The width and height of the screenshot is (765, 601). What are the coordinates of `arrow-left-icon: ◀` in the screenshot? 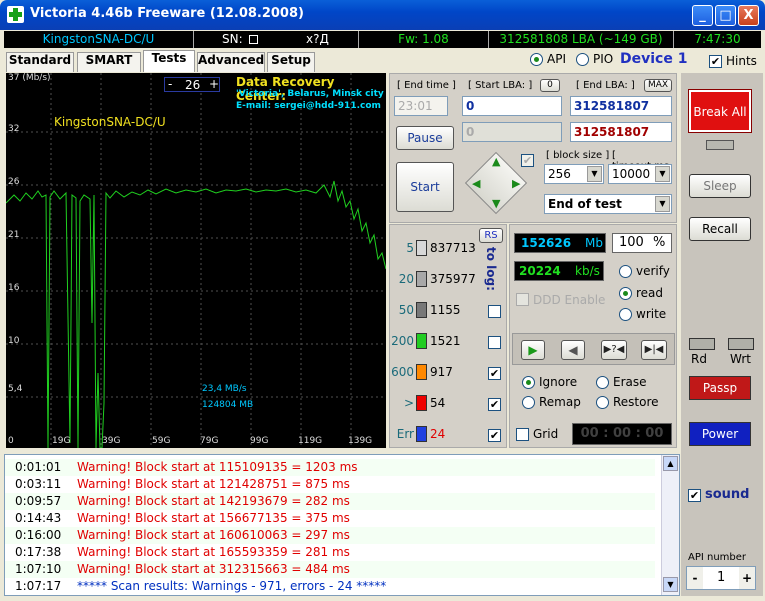 It's located at (476, 183).